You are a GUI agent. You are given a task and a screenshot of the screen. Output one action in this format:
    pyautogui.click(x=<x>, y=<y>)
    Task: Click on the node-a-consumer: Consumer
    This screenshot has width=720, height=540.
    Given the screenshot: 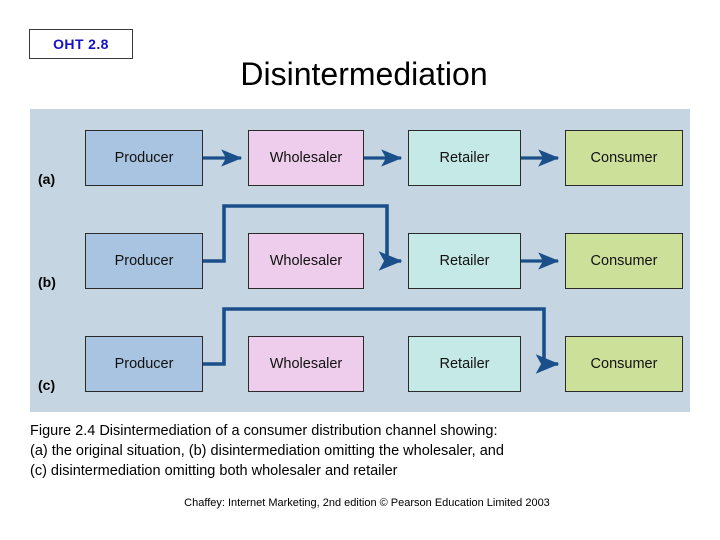 What is the action you would take?
    pyautogui.click(x=624, y=158)
    